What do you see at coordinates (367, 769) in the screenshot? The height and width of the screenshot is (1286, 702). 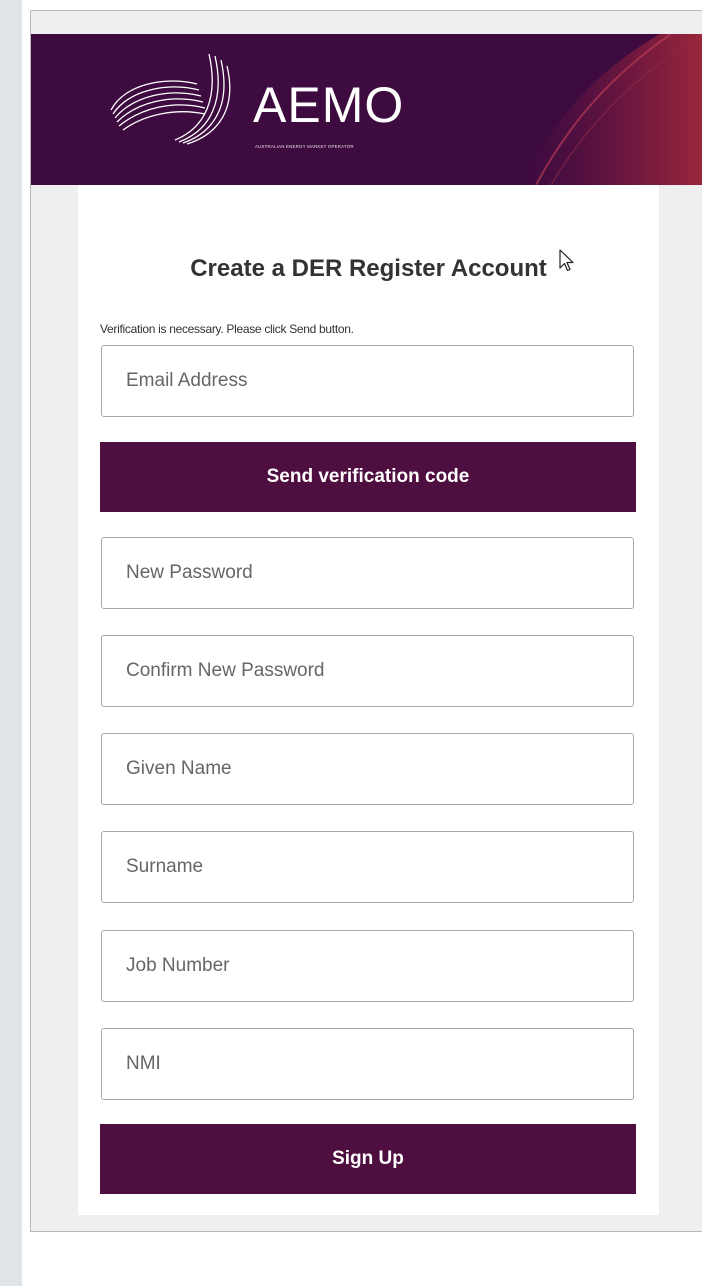 I see `given-name-field` at bounding box center [367, 769].